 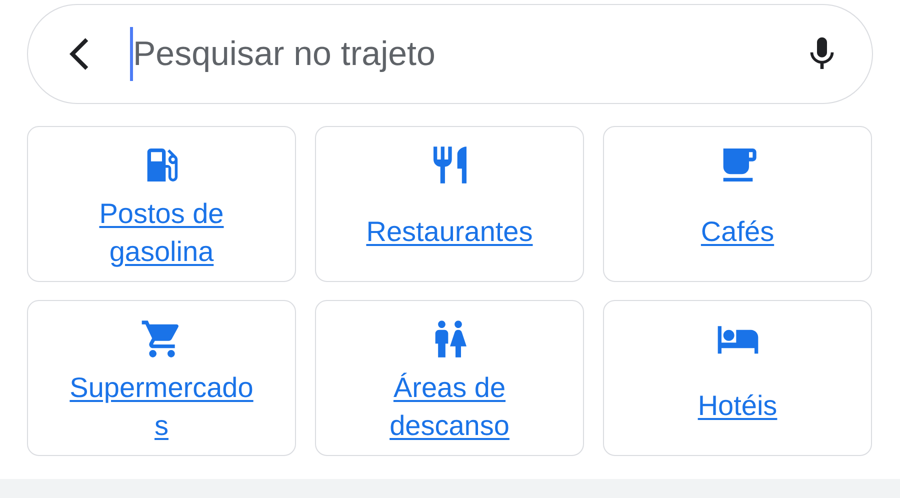 What do you see at coordinates (737, 204) in the screenshot?
I see `category-button: Cafés` at bounding box center [737, 204].